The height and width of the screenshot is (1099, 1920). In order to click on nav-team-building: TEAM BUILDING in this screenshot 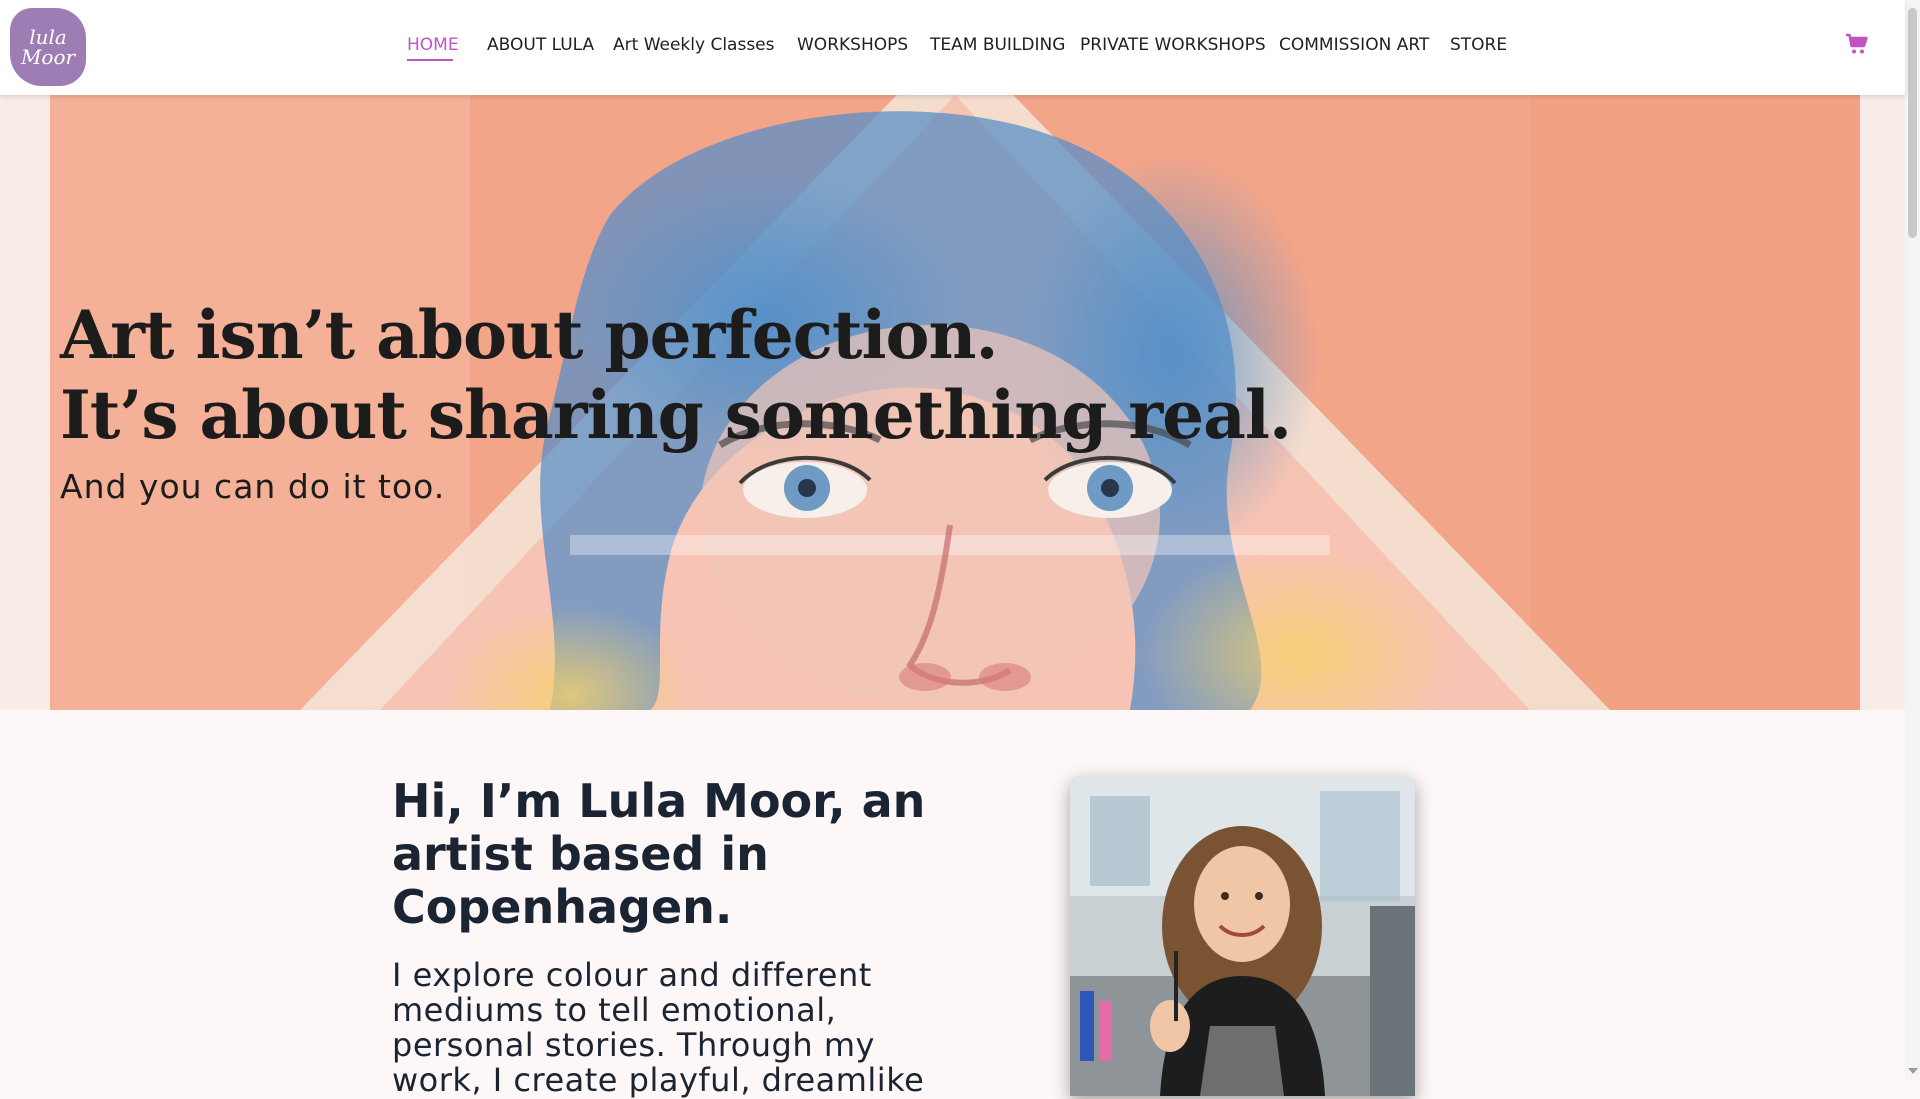, I will do `click(997, 45)`.